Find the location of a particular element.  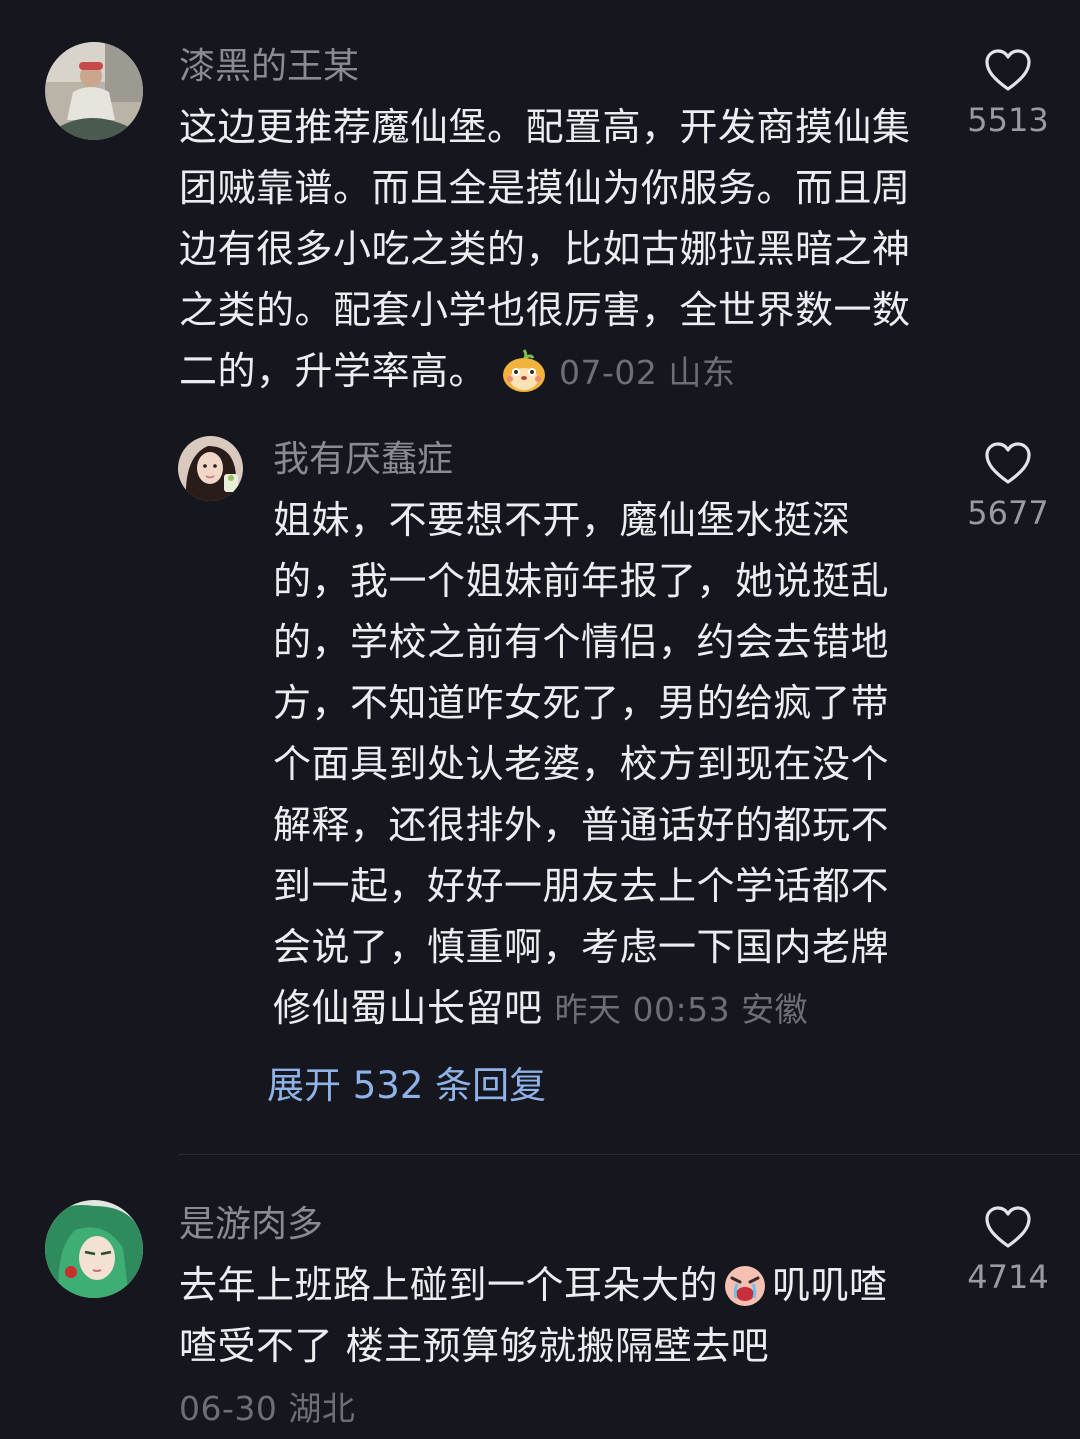

comment-line: 个面具到处认老婆，校方到现在没个 is located at coordinates (581, 764).